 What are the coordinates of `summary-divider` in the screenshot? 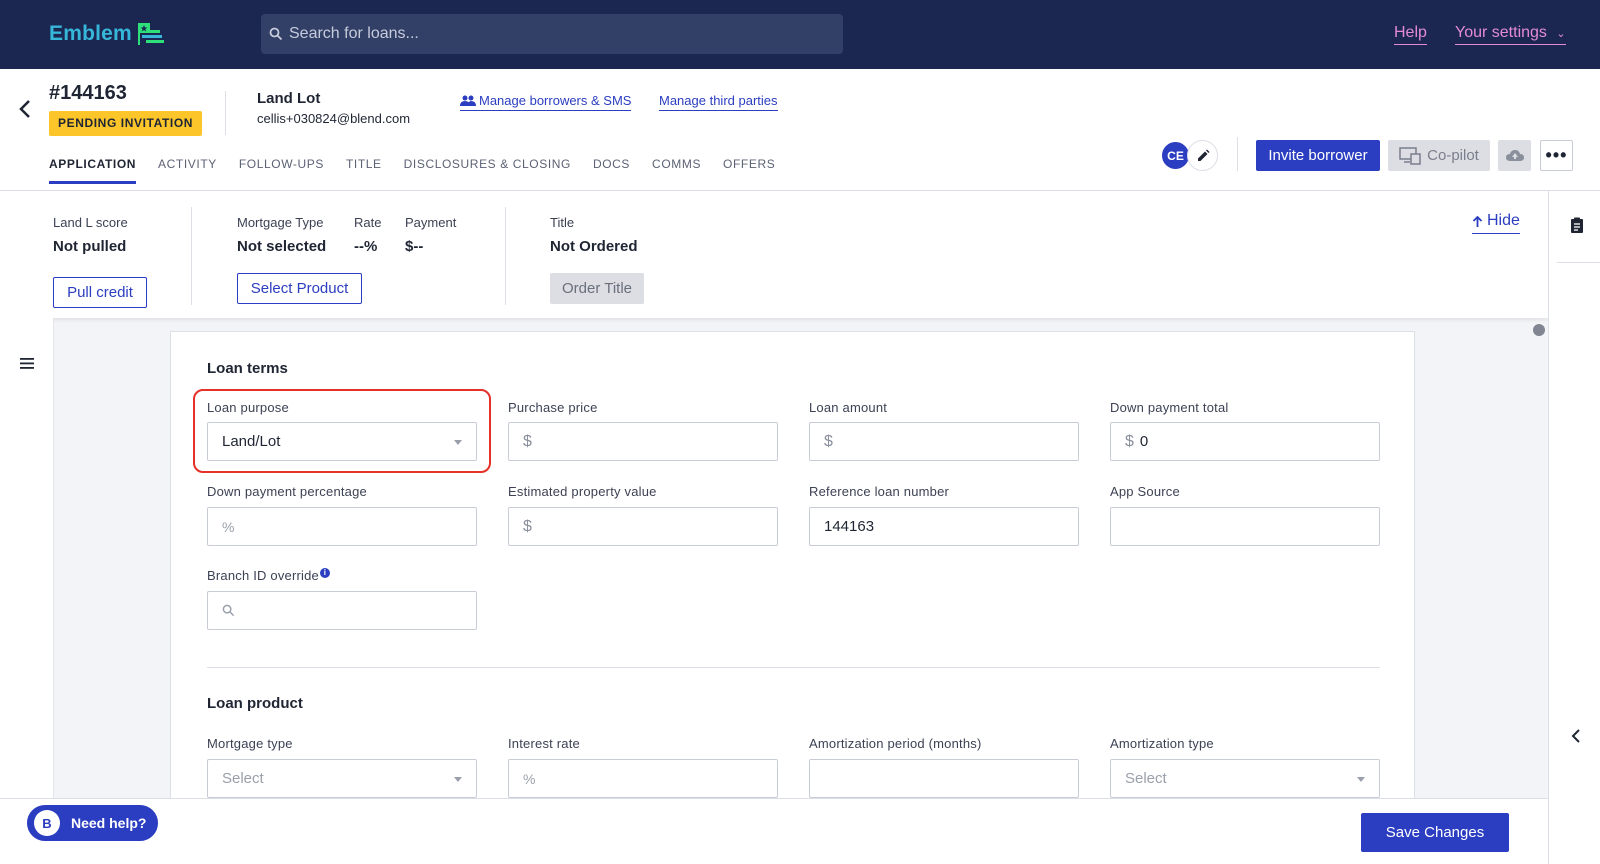 It's located at (505, 256).